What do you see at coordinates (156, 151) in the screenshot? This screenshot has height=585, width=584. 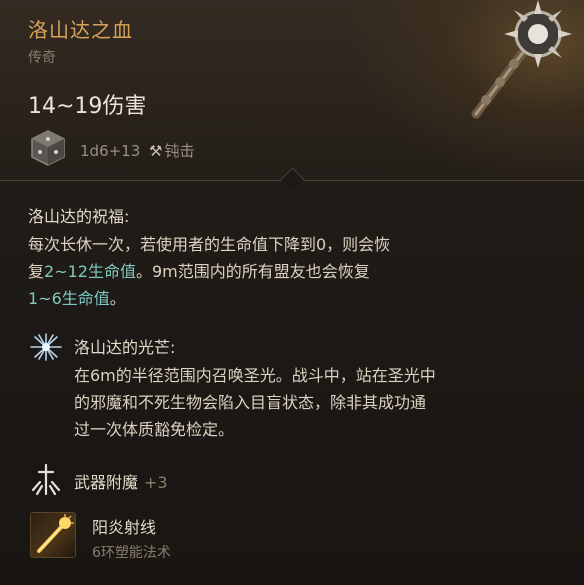 I see `hammer-icon: ⚒` at bounding box center [156, 151].